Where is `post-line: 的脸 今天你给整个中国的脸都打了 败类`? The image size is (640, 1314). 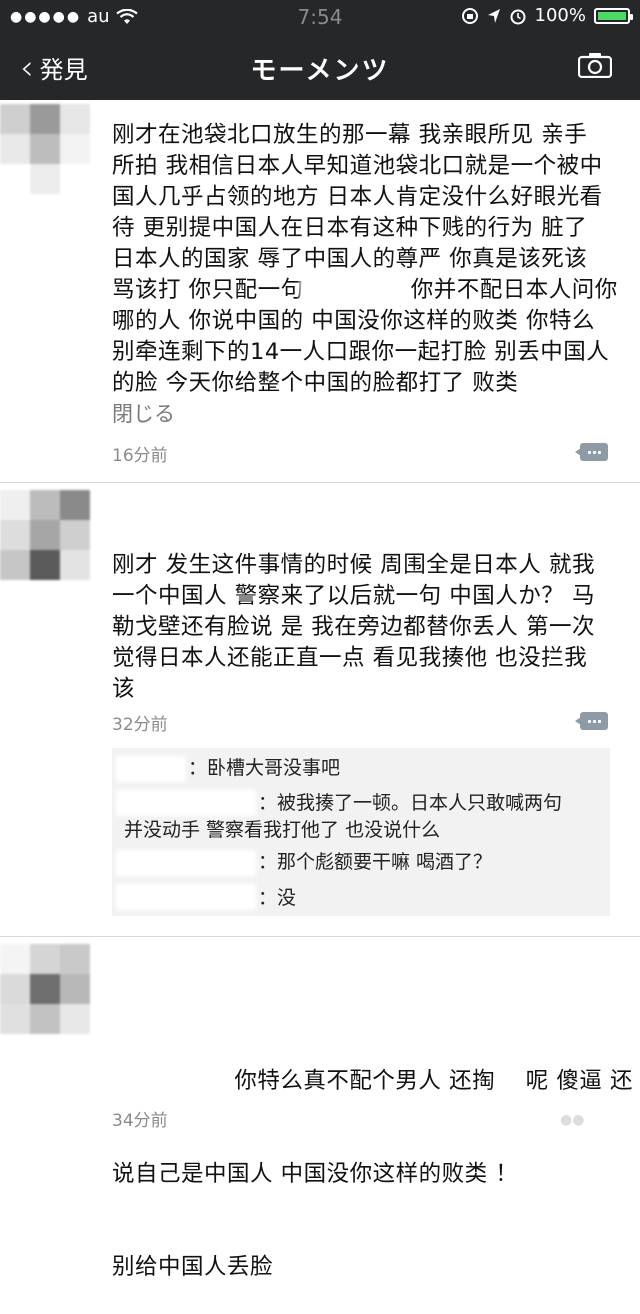
post-line: 的脸 今天你给整个中国的脸都打了 败类 is located at coordinates (315, 383).